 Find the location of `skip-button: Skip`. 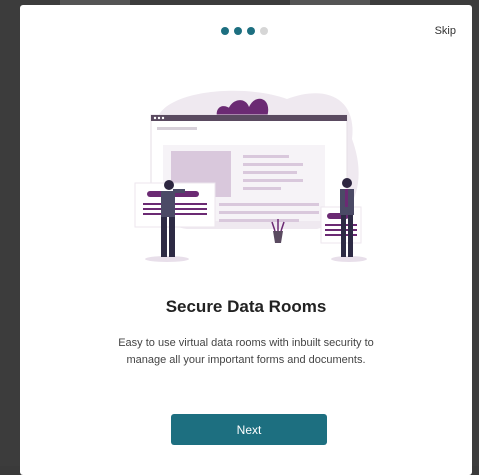

skip-button: Skip is located at coordinates (445, 31).